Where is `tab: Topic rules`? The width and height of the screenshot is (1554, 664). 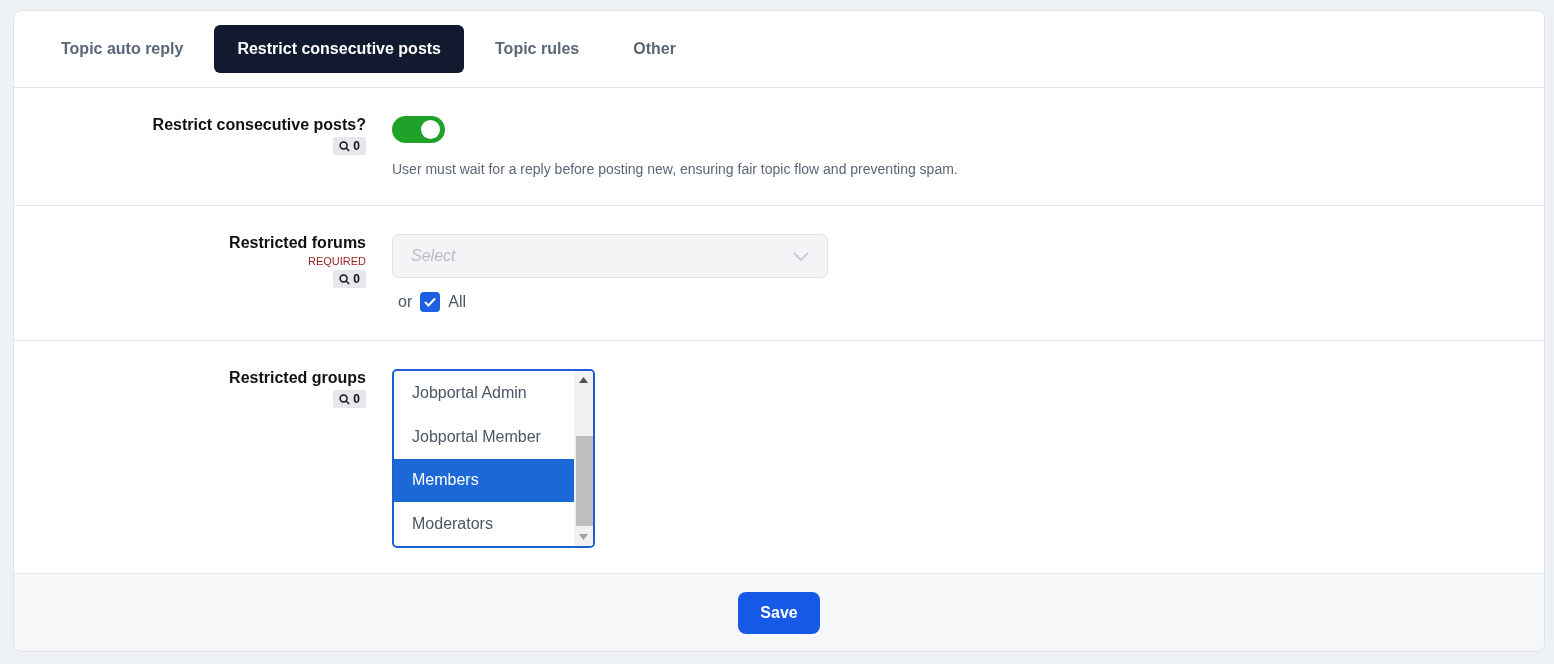 tab: Topic rules is located at coordinates (537, 49).